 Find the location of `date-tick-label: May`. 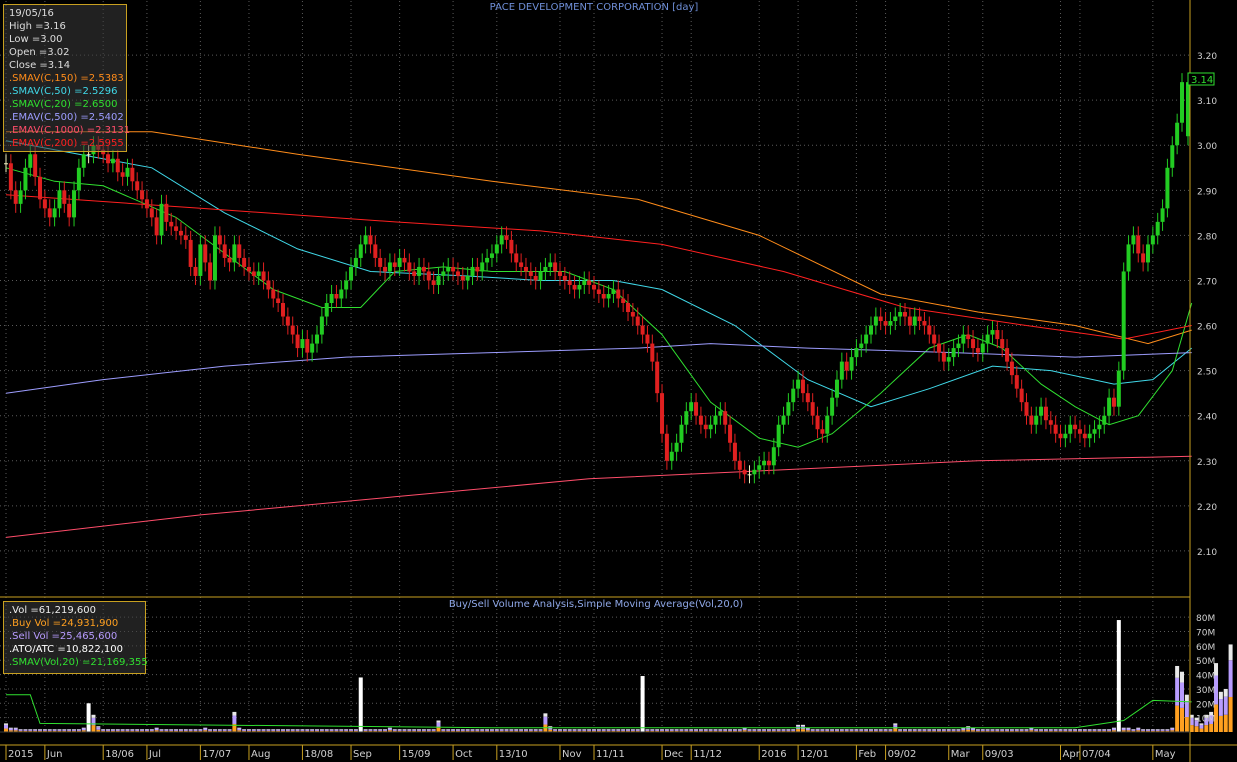

date-tick-label: May is located at coordinates (1165, 754).